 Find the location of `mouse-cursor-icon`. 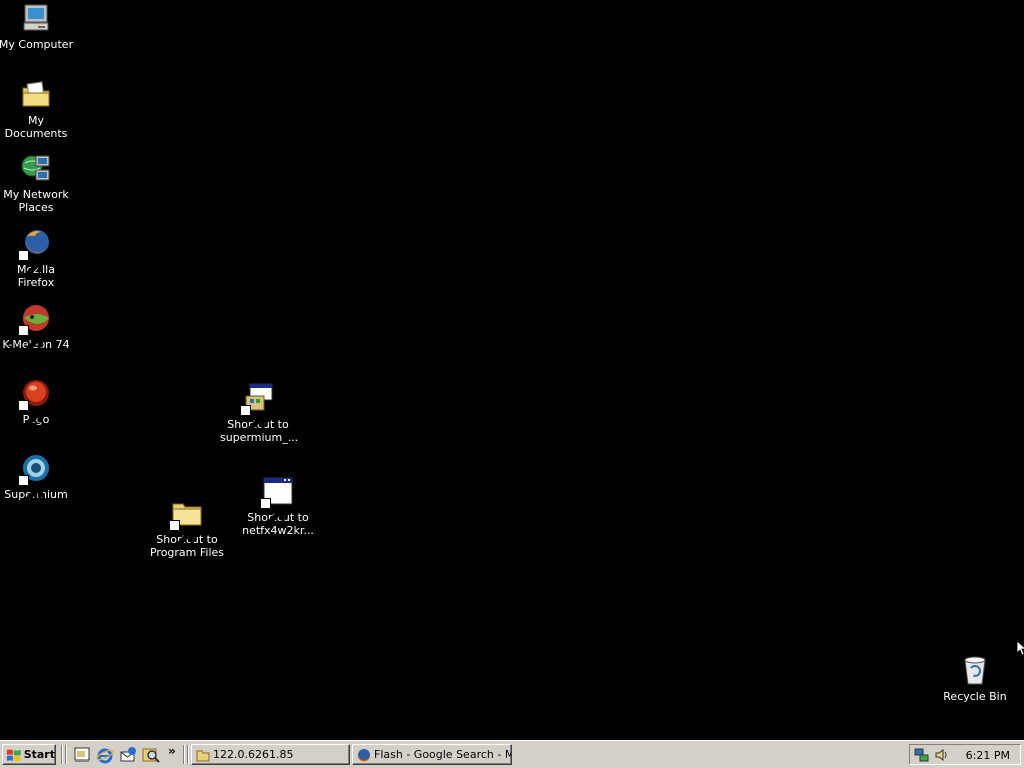

mouse-cursor-icon is located at coordinates (1020, 648).